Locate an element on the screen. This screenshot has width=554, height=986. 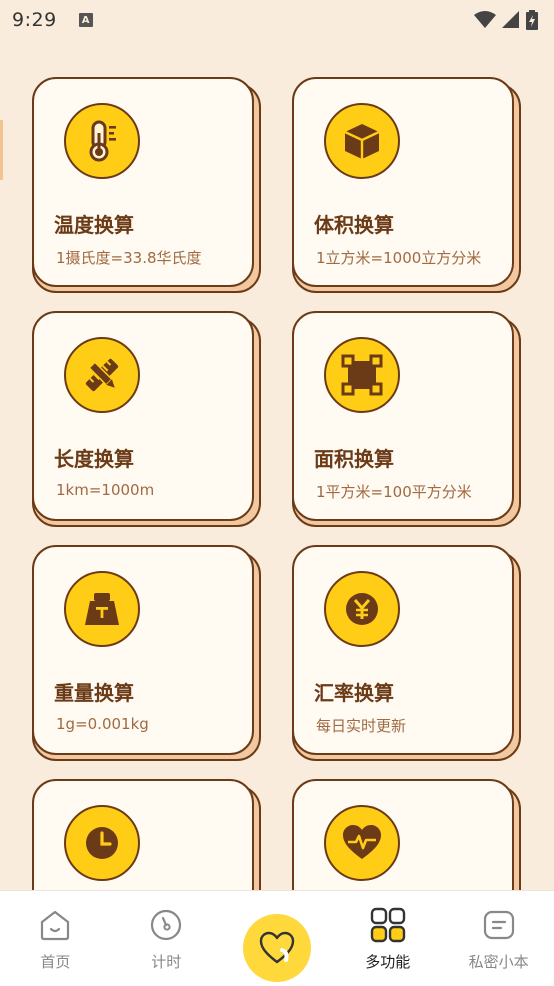
ruler-pencil-icon is located at coordinates (102, 375).